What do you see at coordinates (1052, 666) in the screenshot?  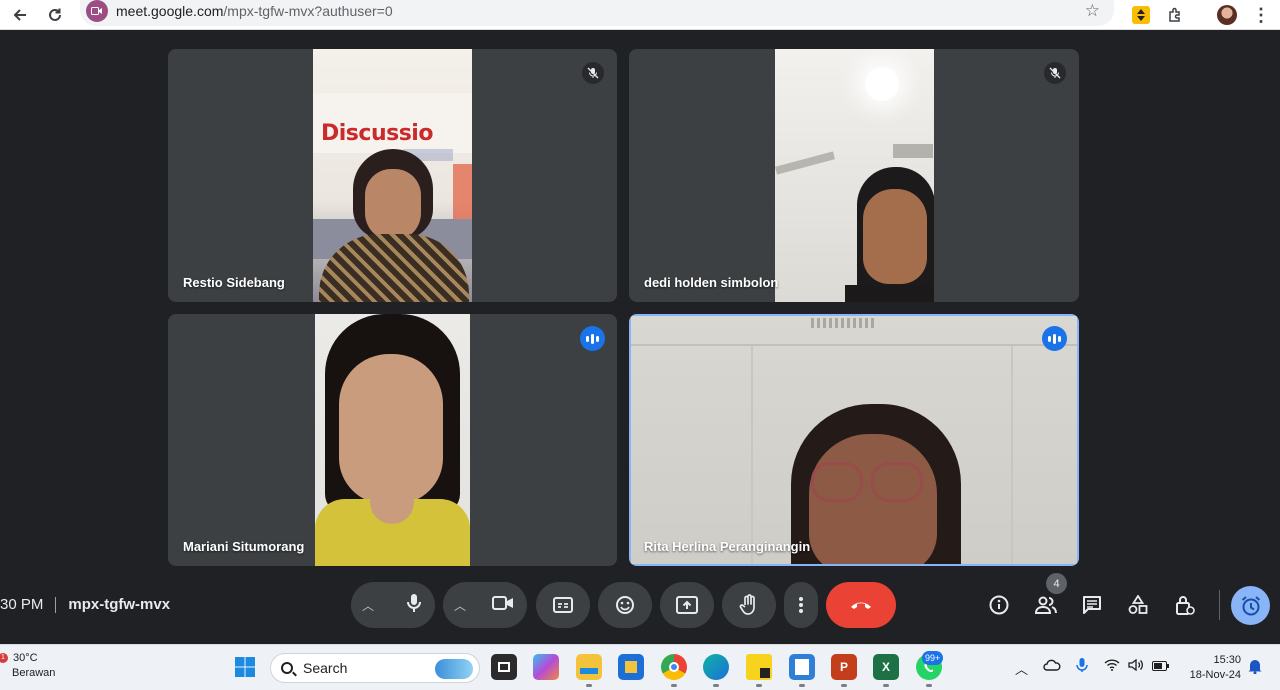 I see `onedrive-cloud-icon` at bounding box center [1052, 666].